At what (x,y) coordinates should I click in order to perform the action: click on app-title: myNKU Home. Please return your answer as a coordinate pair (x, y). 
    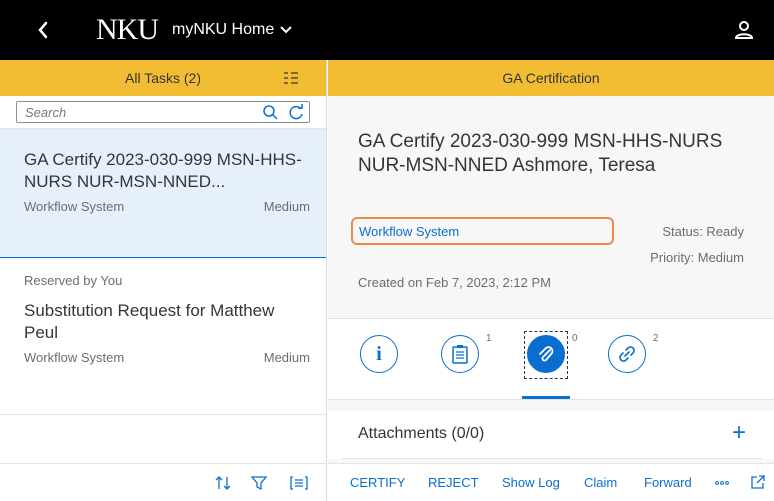
    Looking at the image, I should click on (223, 29).